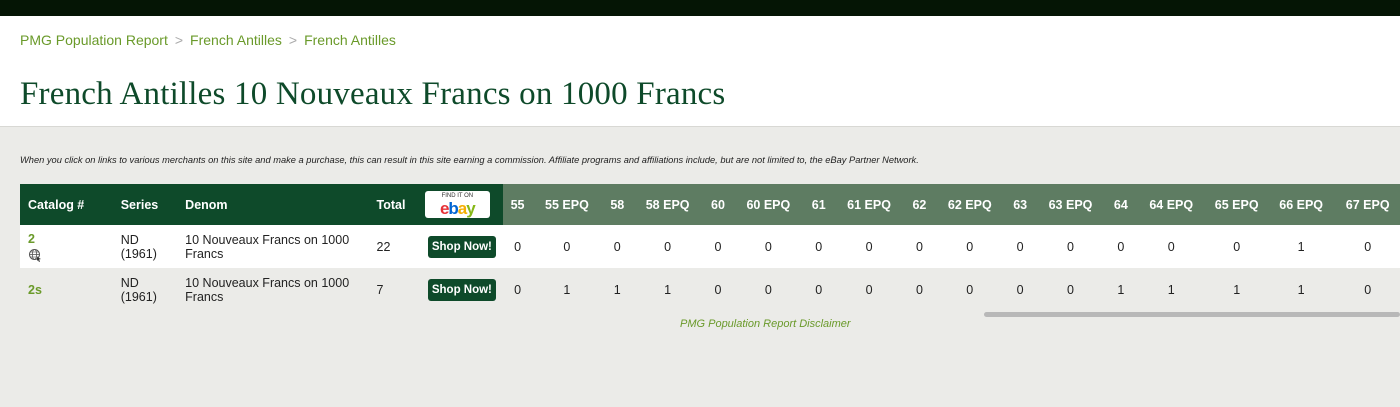 The image size is (1400, 407). Describe the element at coordinates (869, 204) in the screenshot. I see `header-grade-61-epq: 61 EPQ` at that location.